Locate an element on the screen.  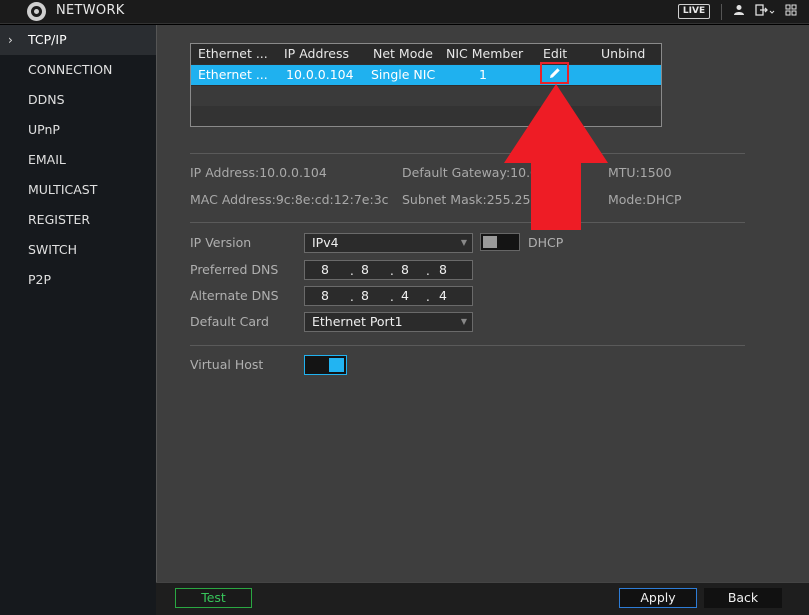
sidebar-item-label: SWITCH is located at coordinates (53, 249).